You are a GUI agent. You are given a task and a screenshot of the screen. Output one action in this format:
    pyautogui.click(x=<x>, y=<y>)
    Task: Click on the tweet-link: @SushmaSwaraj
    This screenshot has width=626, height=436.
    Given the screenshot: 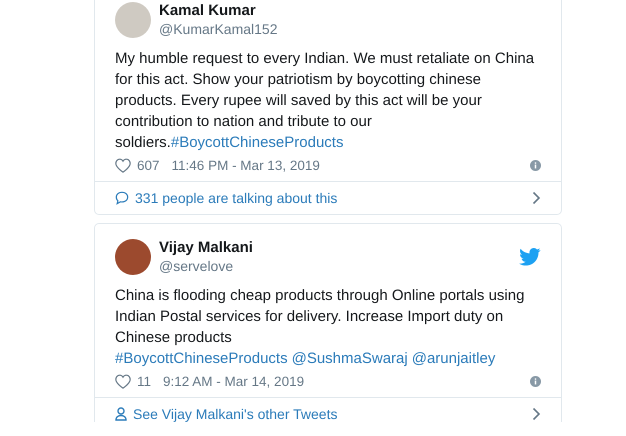 What is the action you would take?
    pyautogui.click(x=350, y=358)
    